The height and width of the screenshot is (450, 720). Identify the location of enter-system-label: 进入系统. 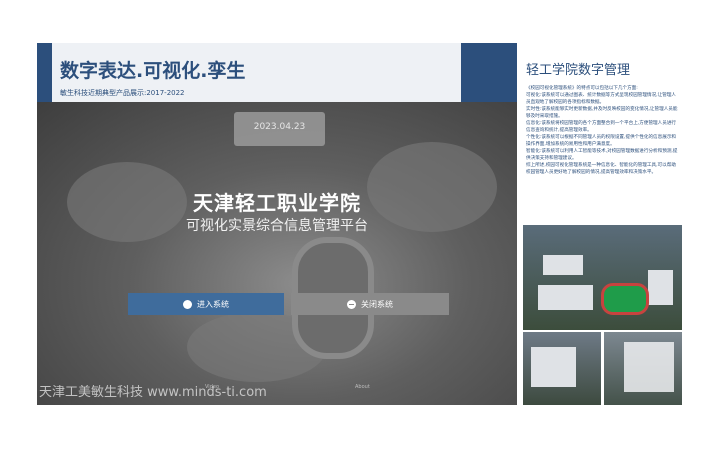
(213, 304).